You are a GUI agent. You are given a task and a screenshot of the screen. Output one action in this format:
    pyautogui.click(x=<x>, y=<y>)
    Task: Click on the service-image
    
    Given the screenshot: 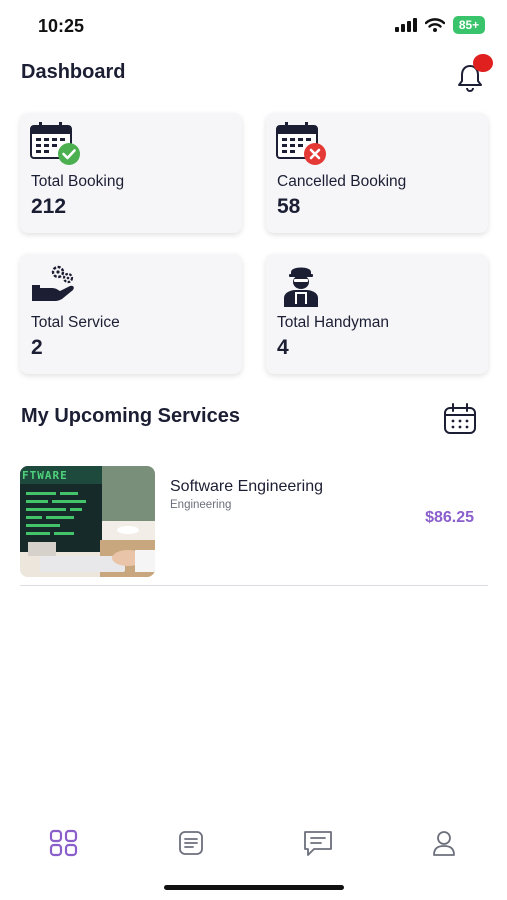 What is the action you would take?
    pyautogui.click(x=87, y=521)
    